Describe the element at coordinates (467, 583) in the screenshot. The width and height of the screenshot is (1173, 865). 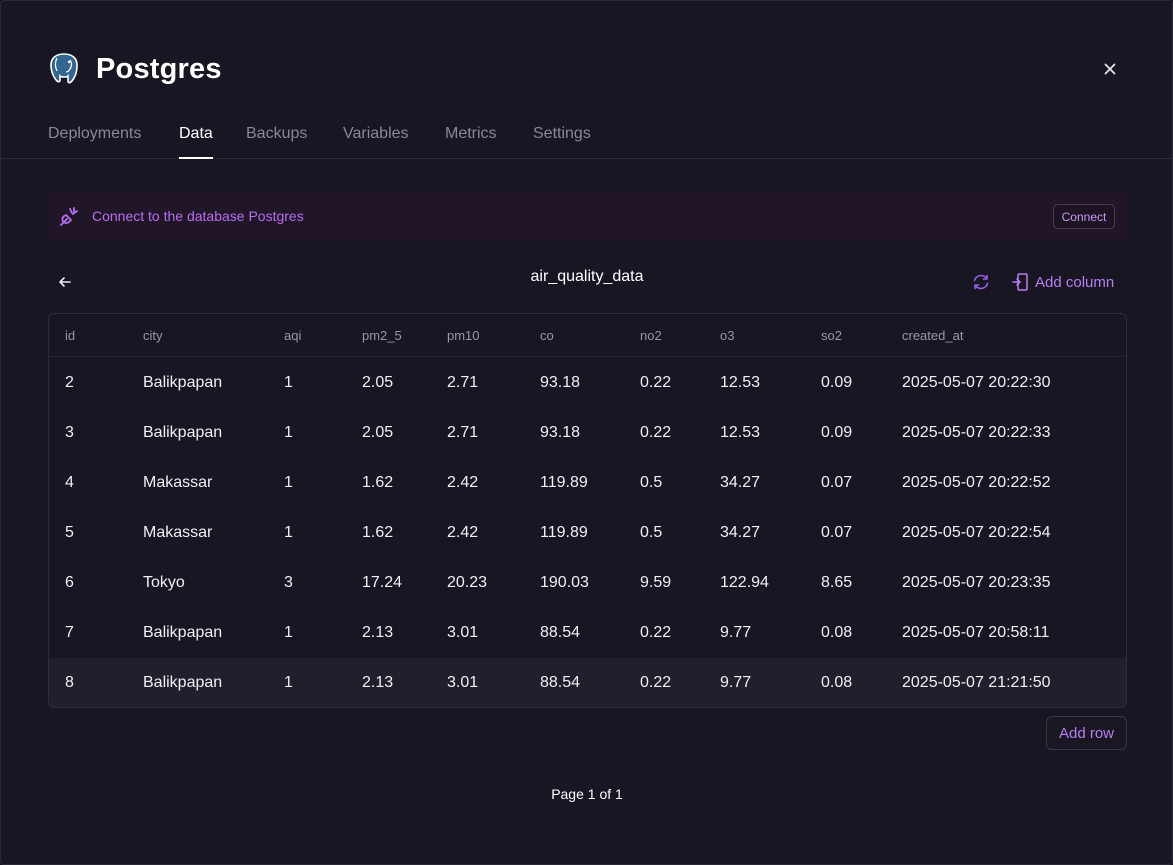
I see `cell-pm10: 20.23` at that location.